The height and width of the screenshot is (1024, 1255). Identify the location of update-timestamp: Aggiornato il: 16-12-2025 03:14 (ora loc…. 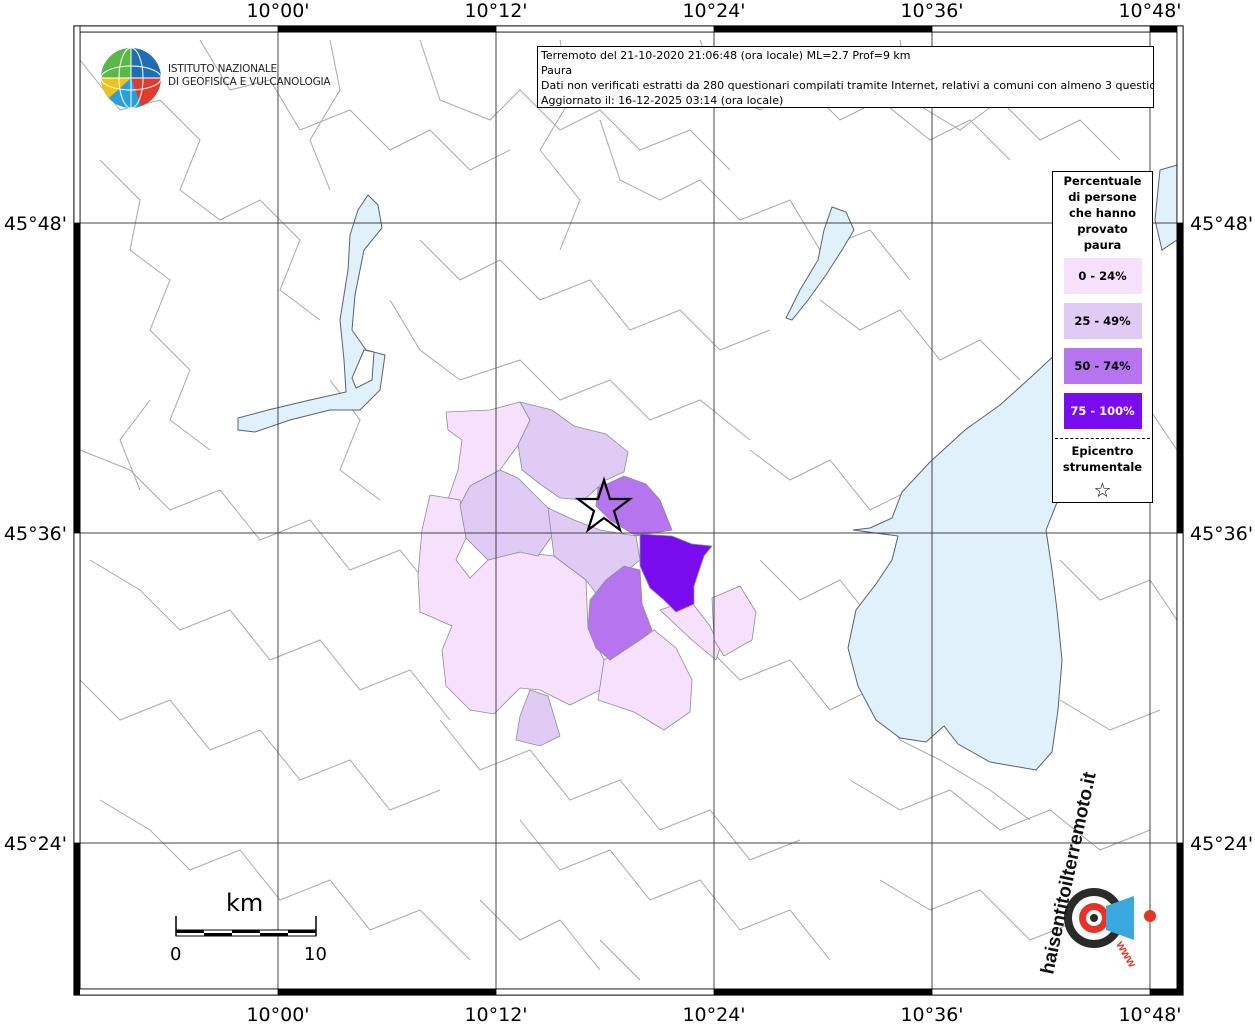
(662, 100).